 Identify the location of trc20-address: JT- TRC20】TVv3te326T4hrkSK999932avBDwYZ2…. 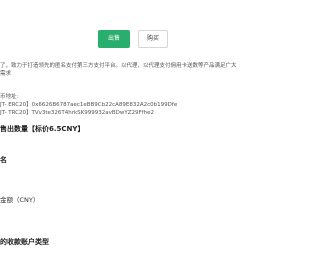
(77, 113).